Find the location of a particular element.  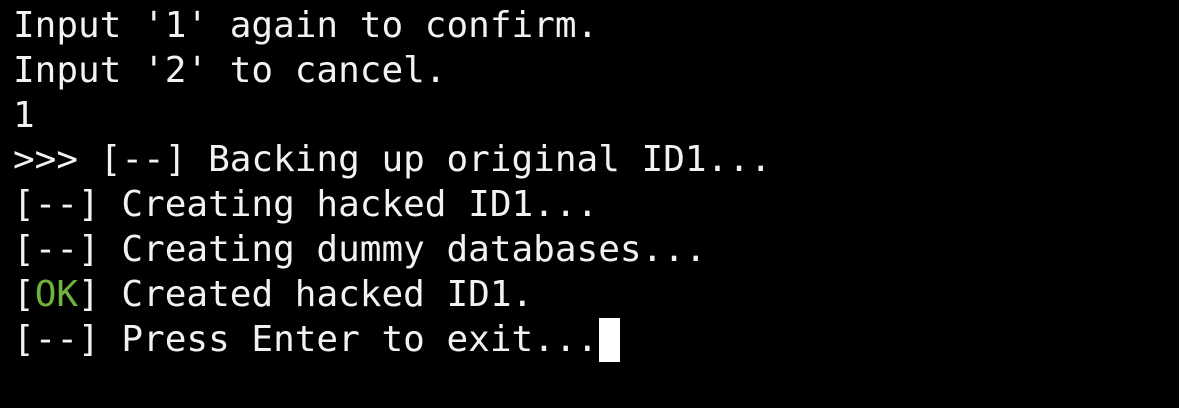

user-input-line: 1 is located at coordinates (24, 115).